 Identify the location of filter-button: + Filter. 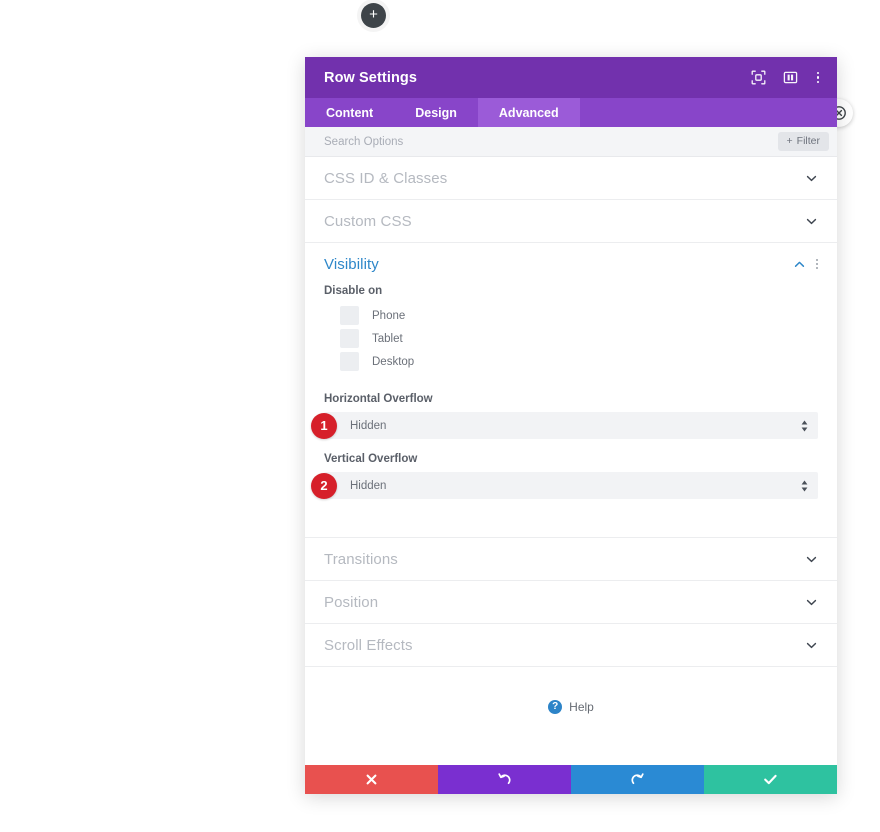
(803, 141).